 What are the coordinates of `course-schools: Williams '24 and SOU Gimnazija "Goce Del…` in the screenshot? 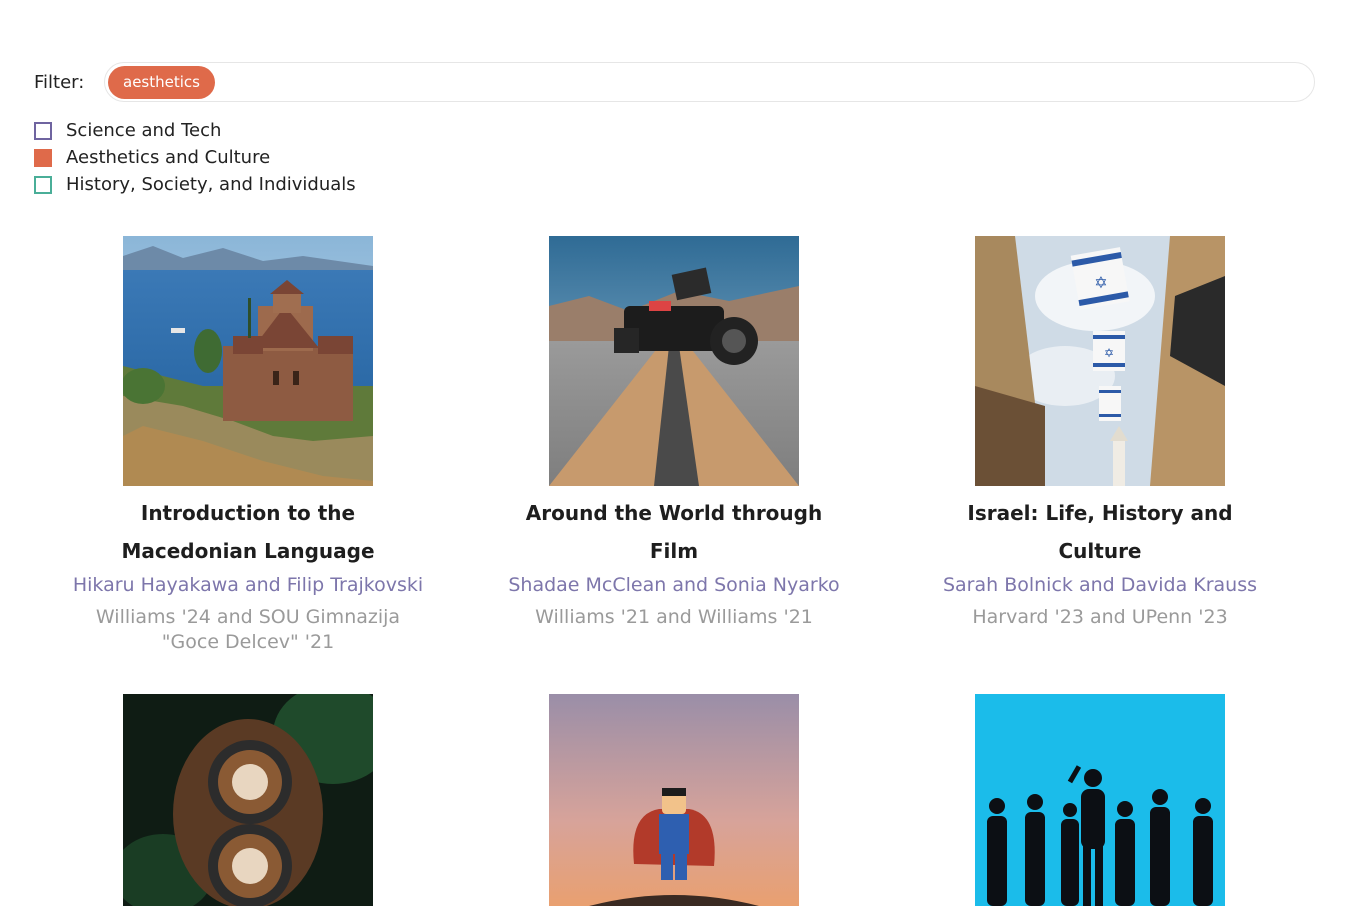 It's located at (248, 629).